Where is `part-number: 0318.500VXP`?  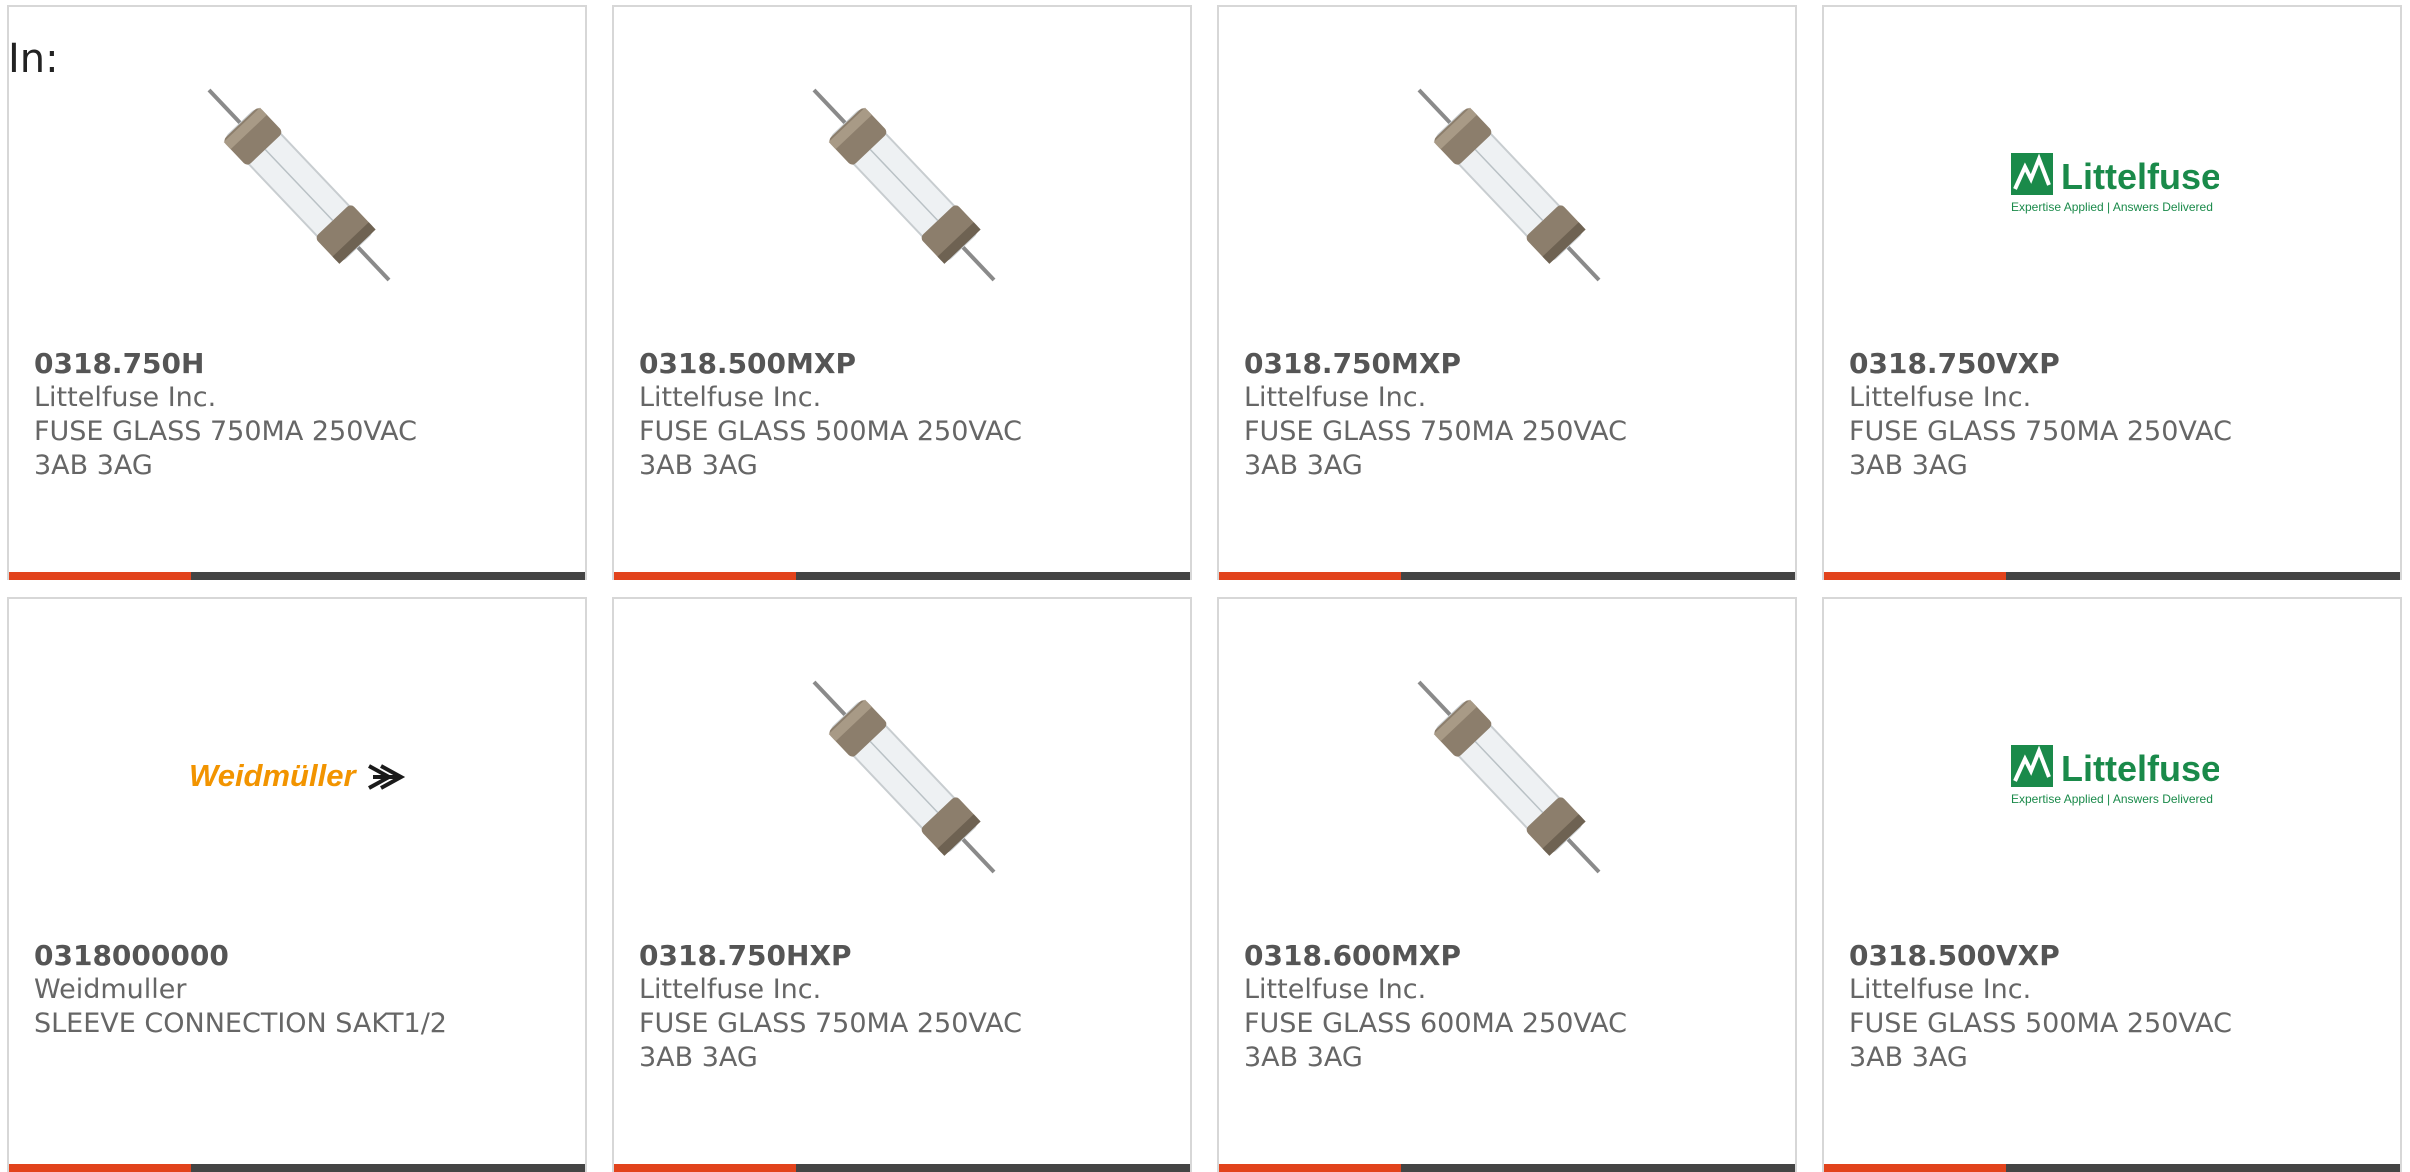 part-number: 0318.500VXP is located at coordinates (2064, 956).